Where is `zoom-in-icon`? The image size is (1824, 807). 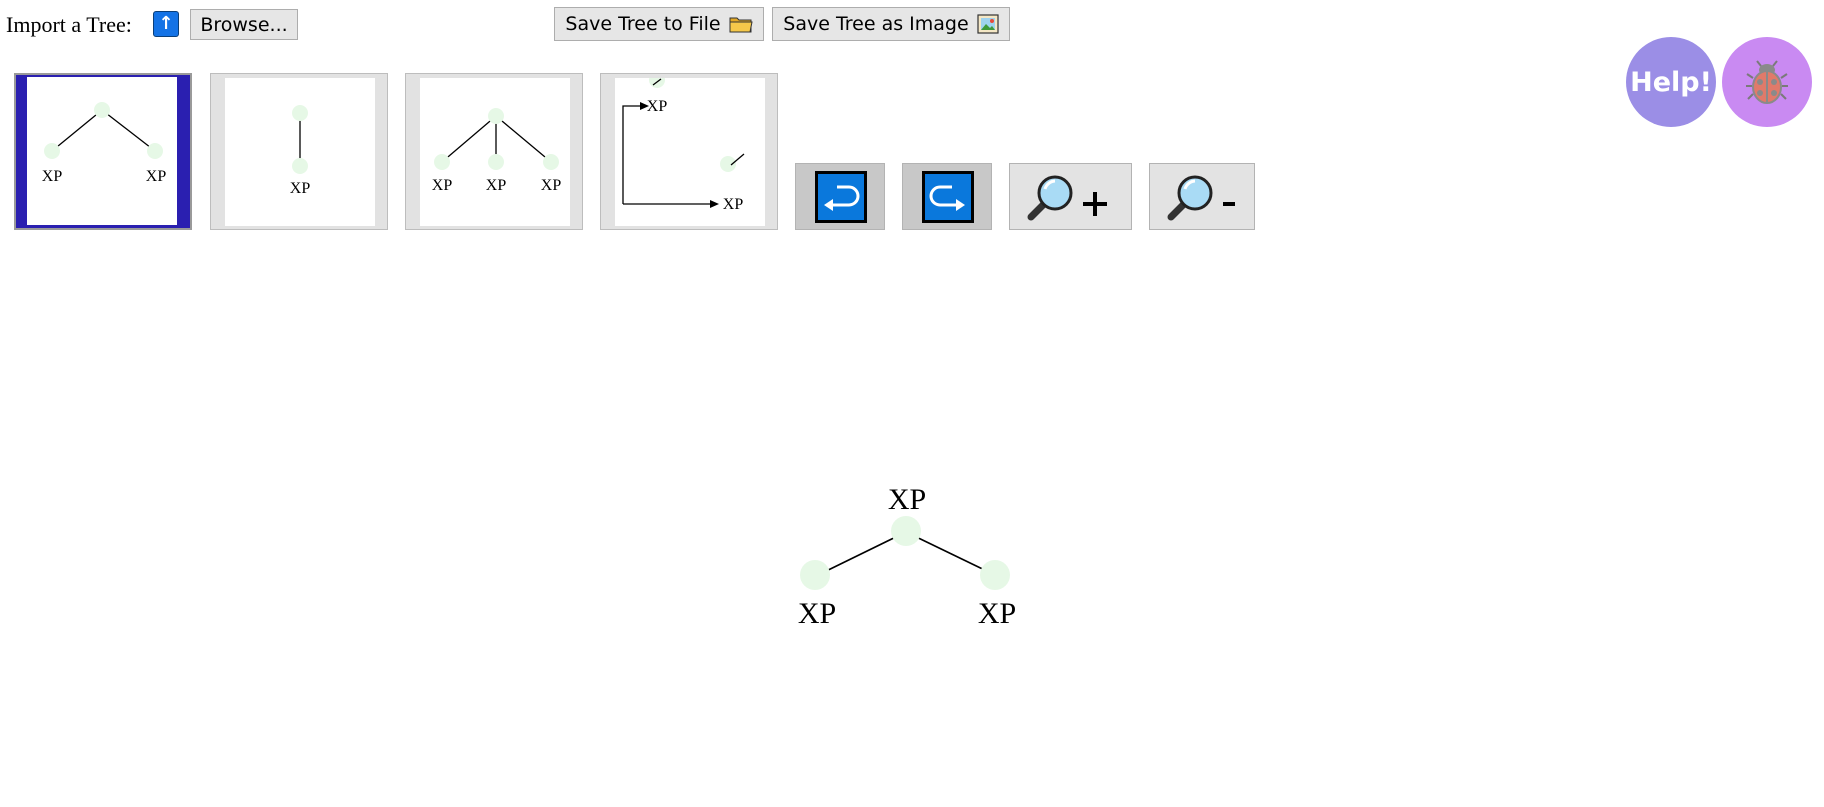 zoom-in-icon is located at coordinates (1067, 198).